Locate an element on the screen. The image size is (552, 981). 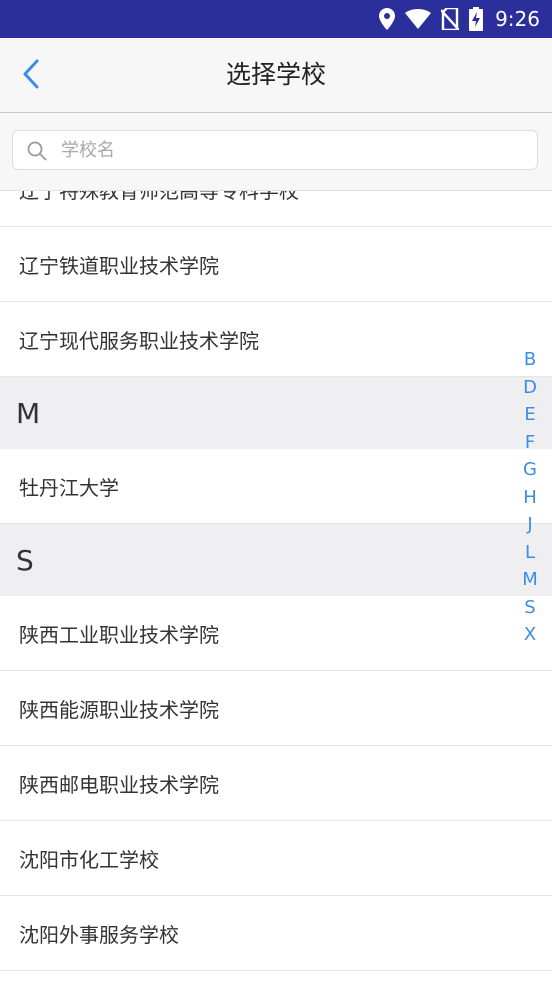
school-item: 陕西能源职业技术学院 is located at coordinates (276, 708).